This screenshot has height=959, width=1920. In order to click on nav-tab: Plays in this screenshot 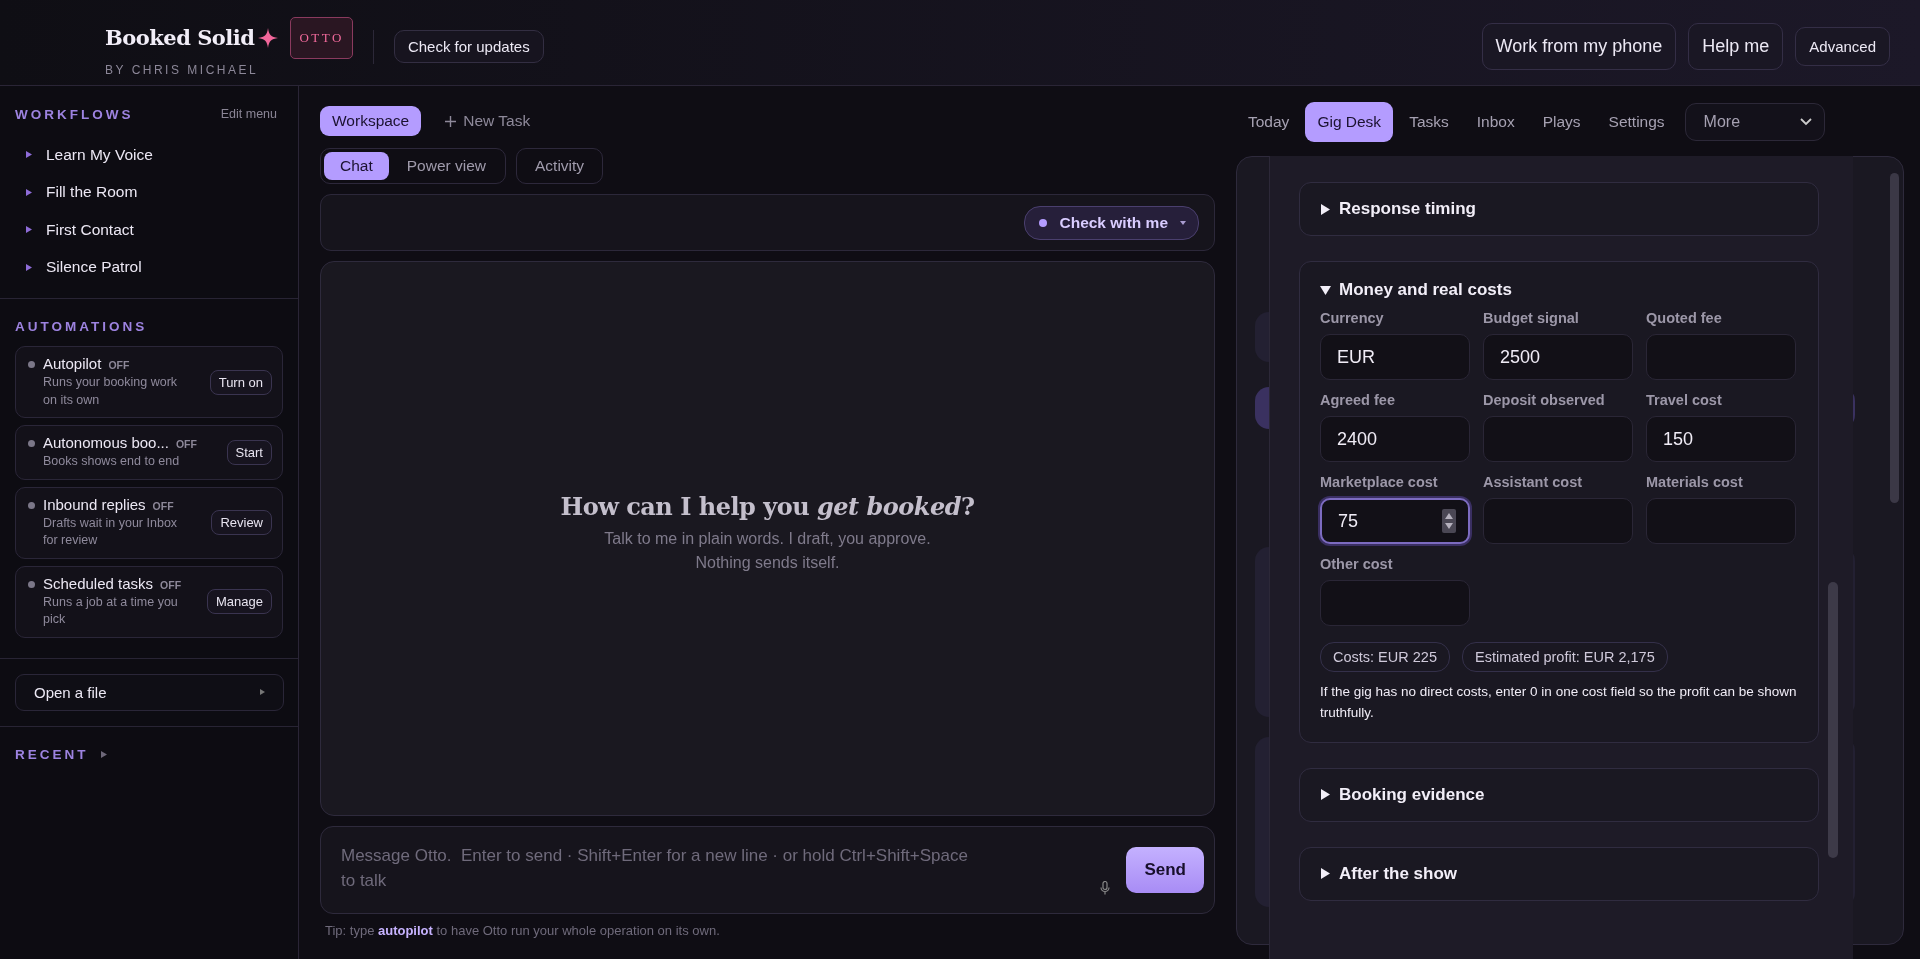, I will do `click(1561, 122)`.